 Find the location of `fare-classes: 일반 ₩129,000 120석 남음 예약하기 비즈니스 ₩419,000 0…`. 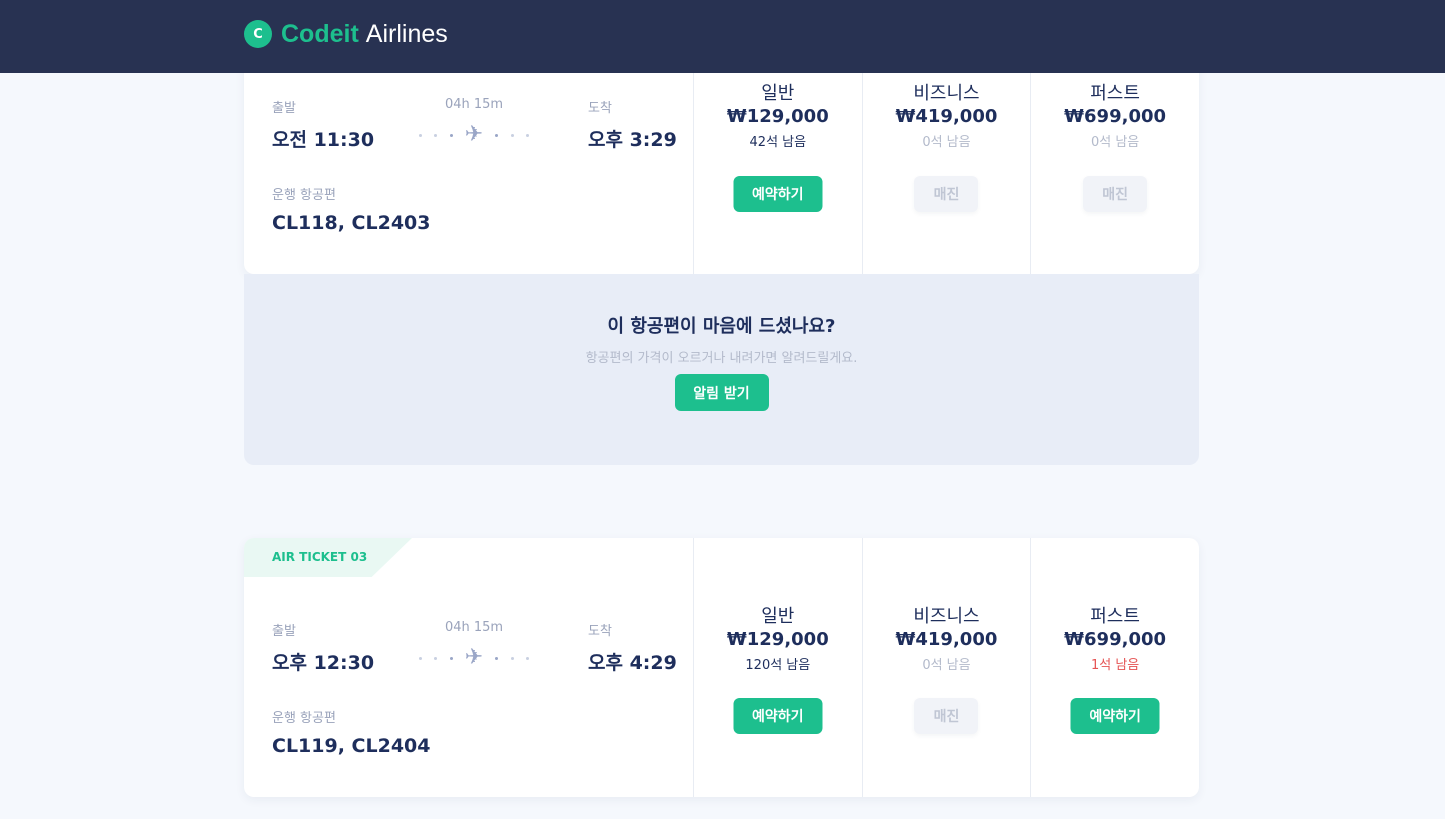

fare-classes: 일반 ₩129,000 120석 남음 예약하기 비즈니스 ₩419,000 0… is located at coordinates (946, 667).